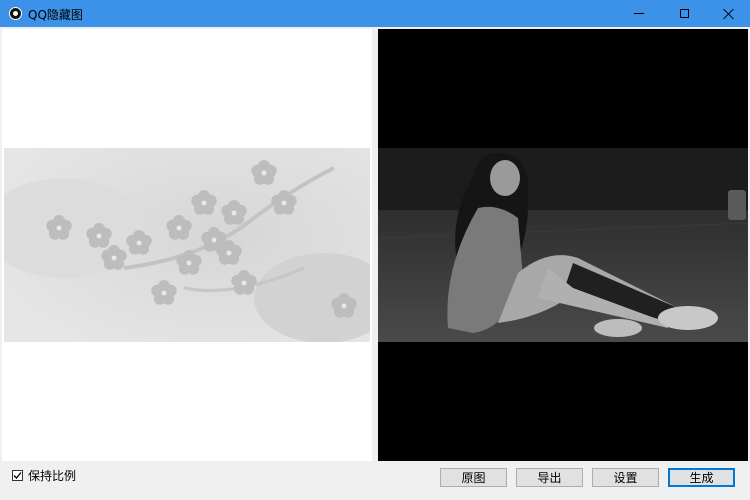 The image size is (750, 500). I want to click on checkmark-icon, so click(17, 475).